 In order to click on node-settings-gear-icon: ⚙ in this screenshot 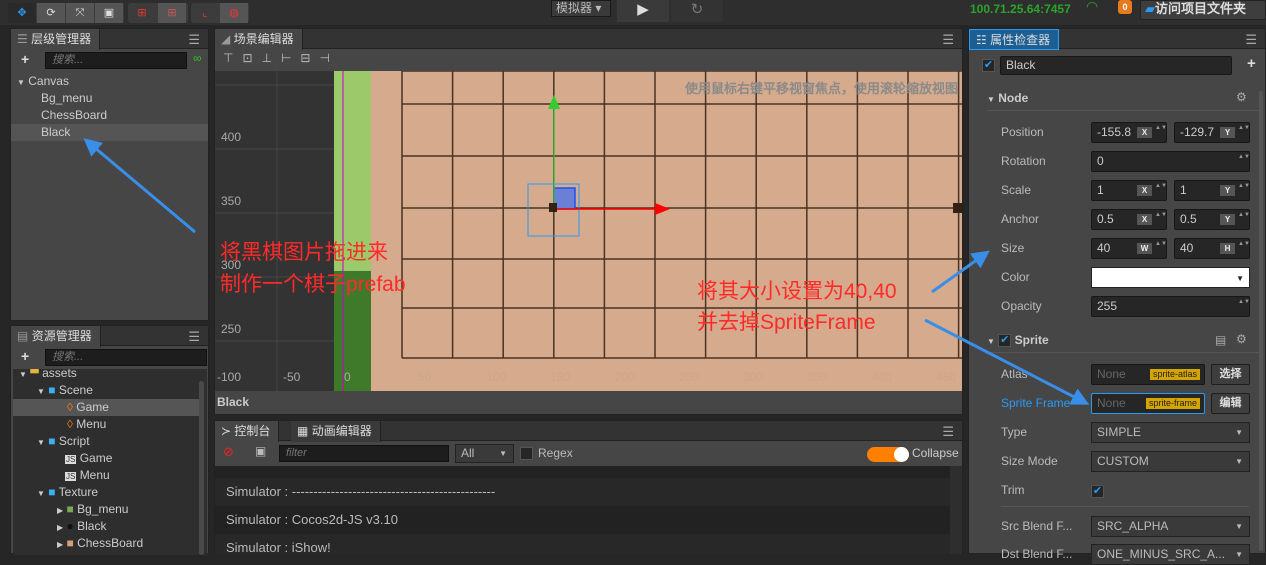, I will do `click(1241, 97)`.